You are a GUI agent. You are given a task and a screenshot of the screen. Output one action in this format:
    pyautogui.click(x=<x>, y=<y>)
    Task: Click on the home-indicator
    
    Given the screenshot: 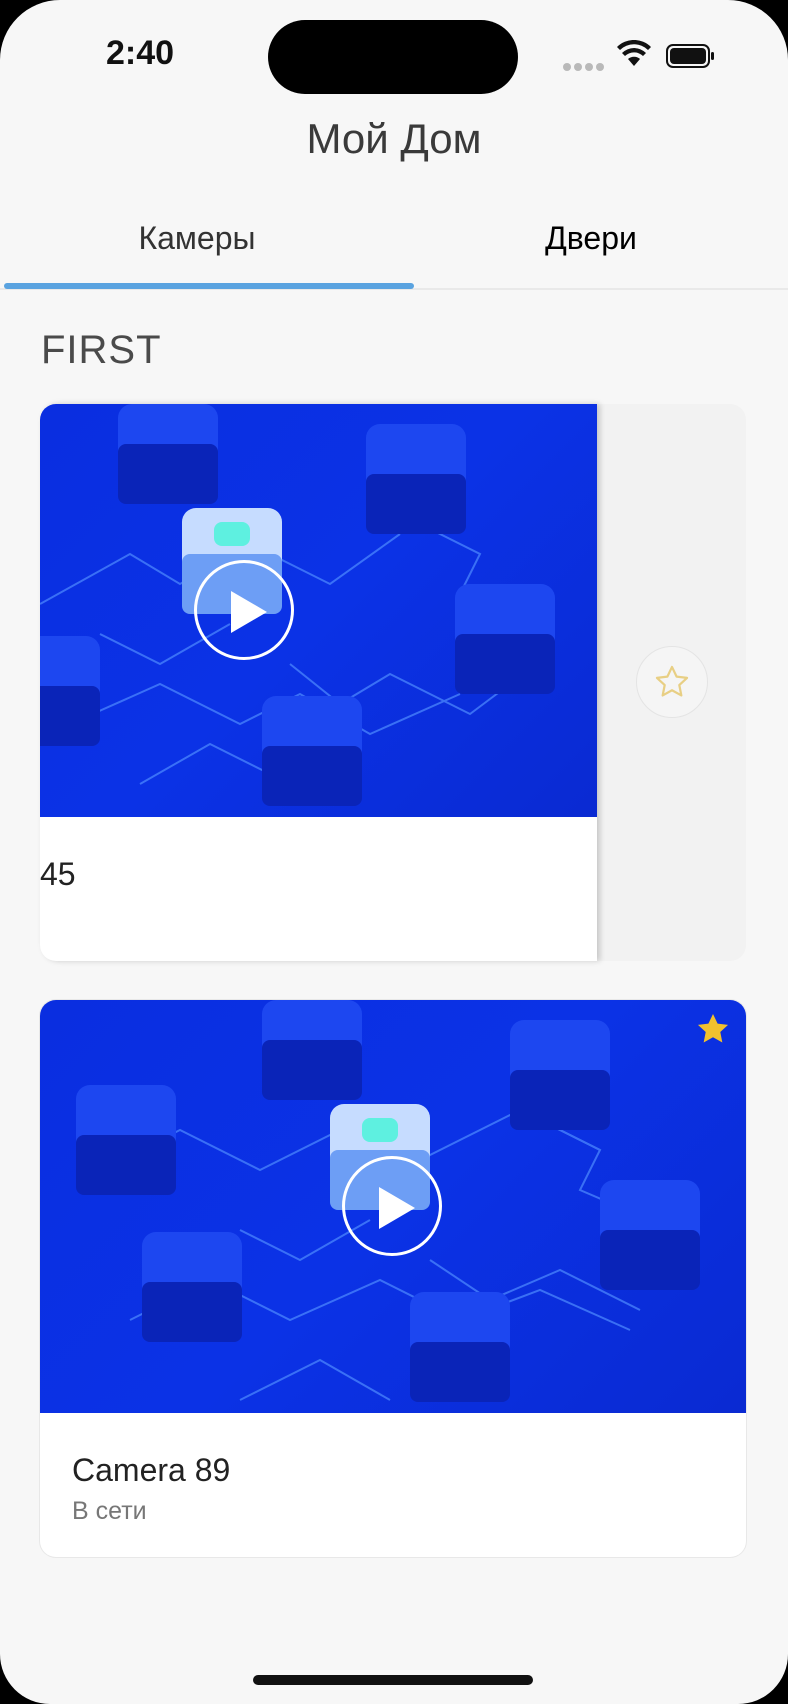 What is the action you would take?
    pyautogui.click(x=393, y=1680)
    